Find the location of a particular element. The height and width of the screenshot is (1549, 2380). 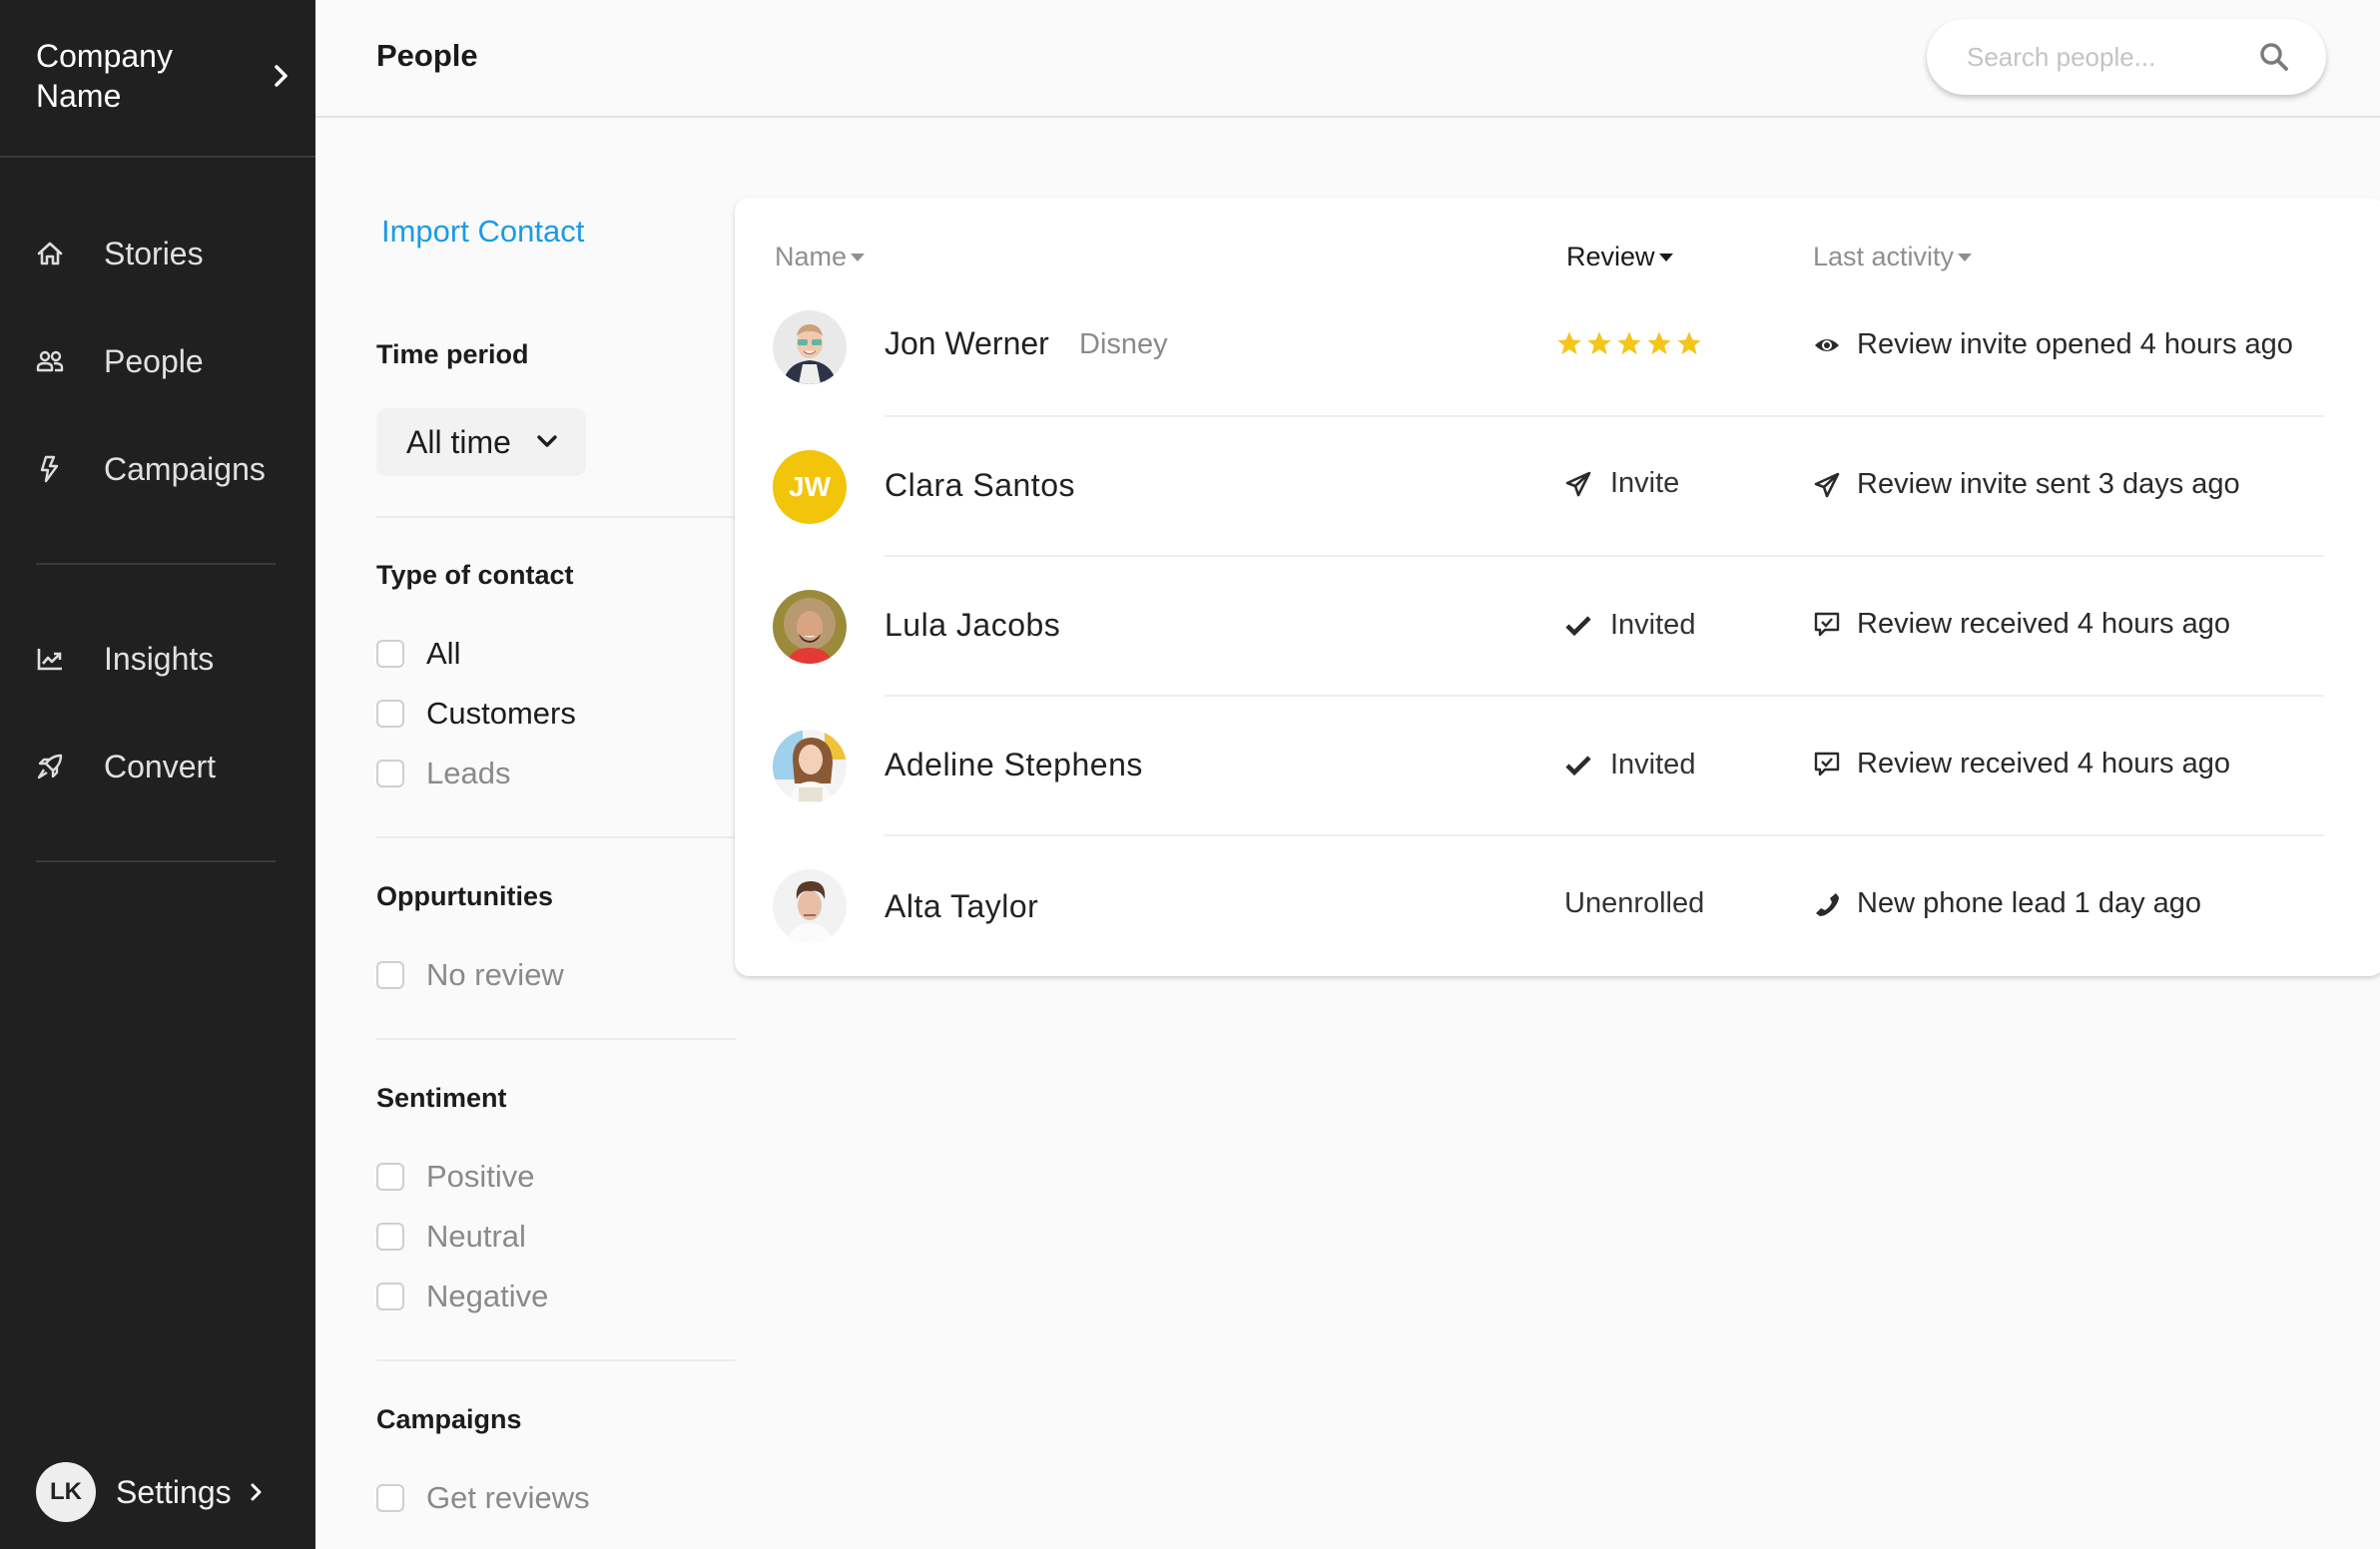

time-period-select: All time is located at coordinates (481, 442).